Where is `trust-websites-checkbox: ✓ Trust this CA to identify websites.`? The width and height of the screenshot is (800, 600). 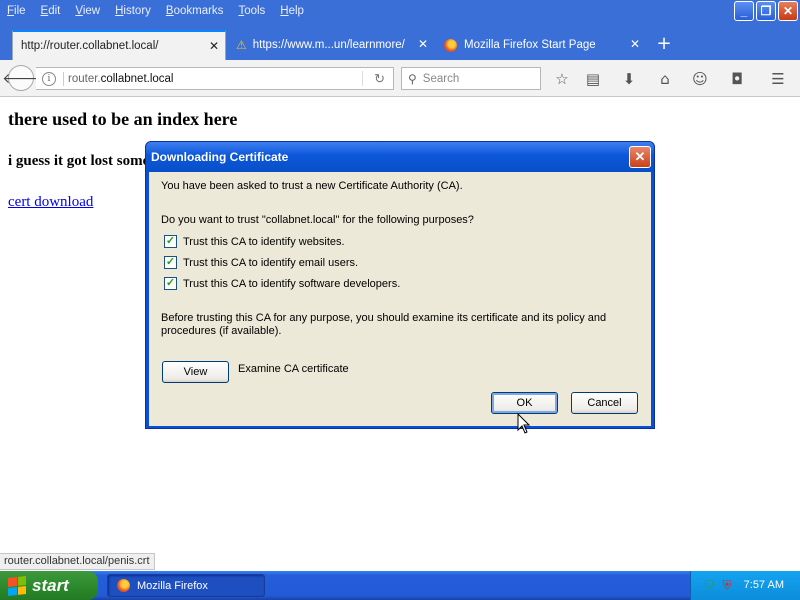
trust-websites-checkbox: ✓ Trust this CA to identify websites. is located at coordinates (254, 241).